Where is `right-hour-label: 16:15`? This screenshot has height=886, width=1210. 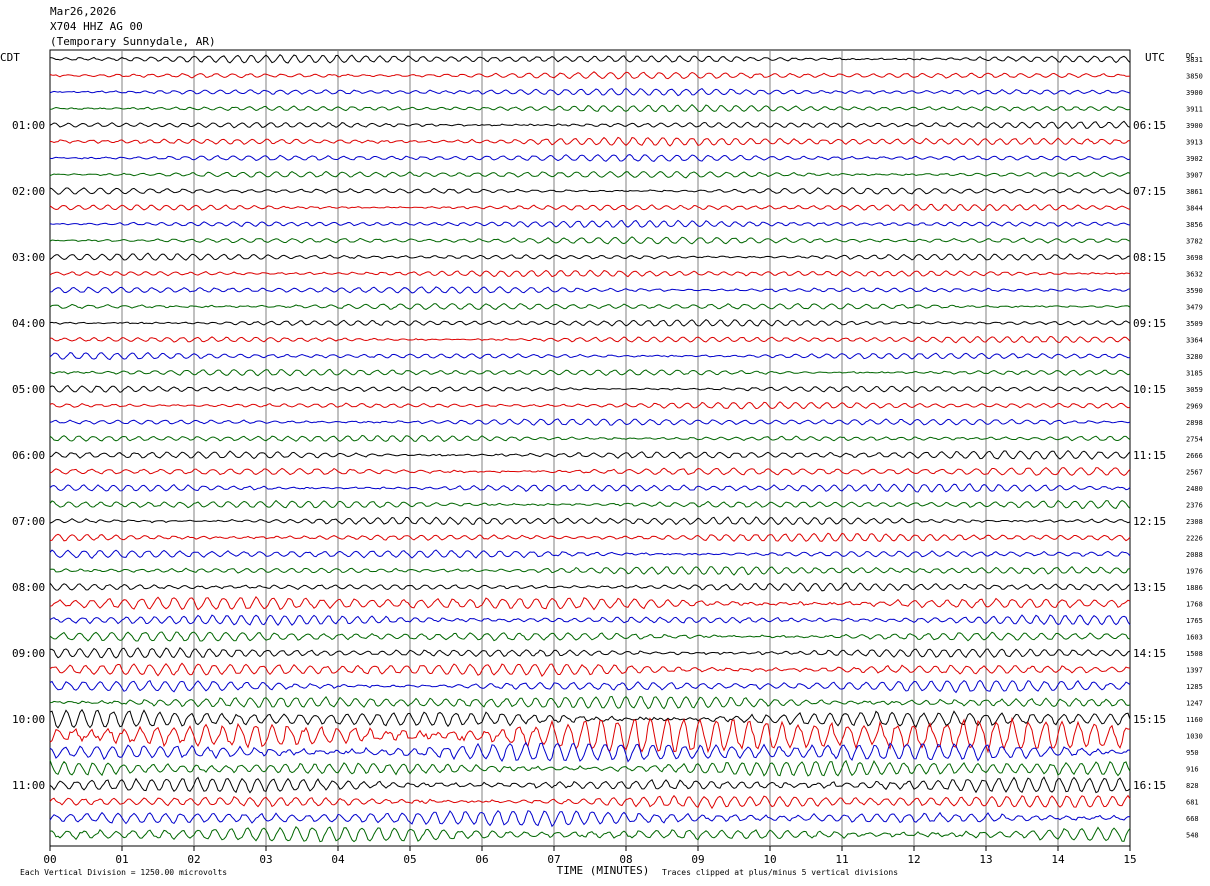 right-hour-label: 16:15 is located at coordinates (1149, 785).